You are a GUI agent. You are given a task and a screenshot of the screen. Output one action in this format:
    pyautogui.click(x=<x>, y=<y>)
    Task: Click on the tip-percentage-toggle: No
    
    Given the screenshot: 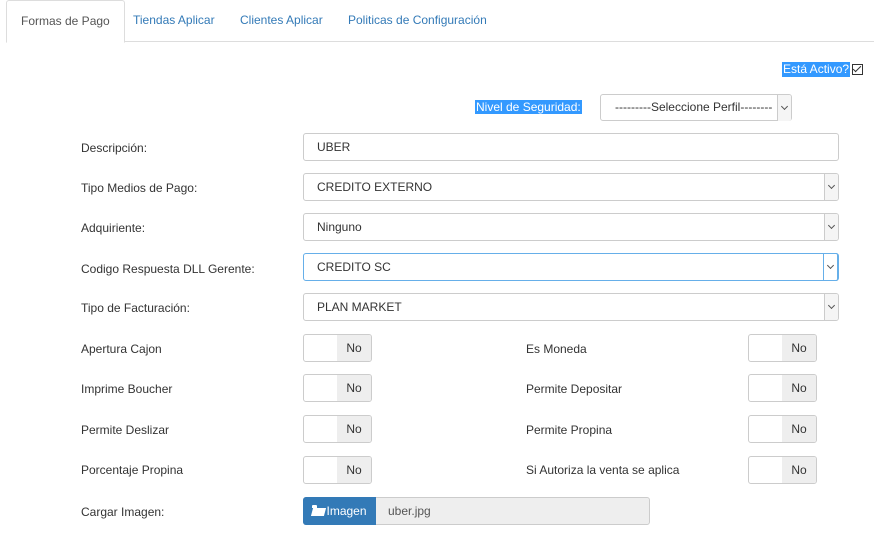 What is the action you would take?
    pyautogui.click(x=337, y=470)
    